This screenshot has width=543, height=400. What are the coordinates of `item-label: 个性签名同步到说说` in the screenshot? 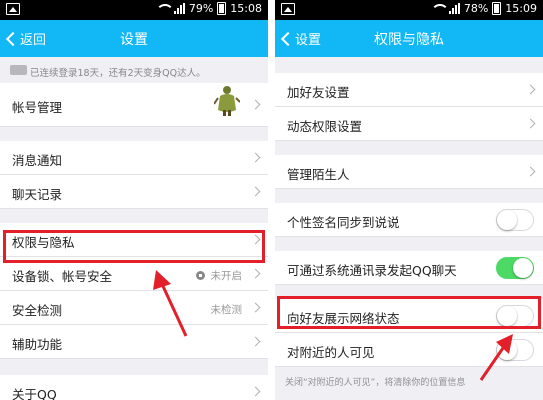 It's located at (343, 222).